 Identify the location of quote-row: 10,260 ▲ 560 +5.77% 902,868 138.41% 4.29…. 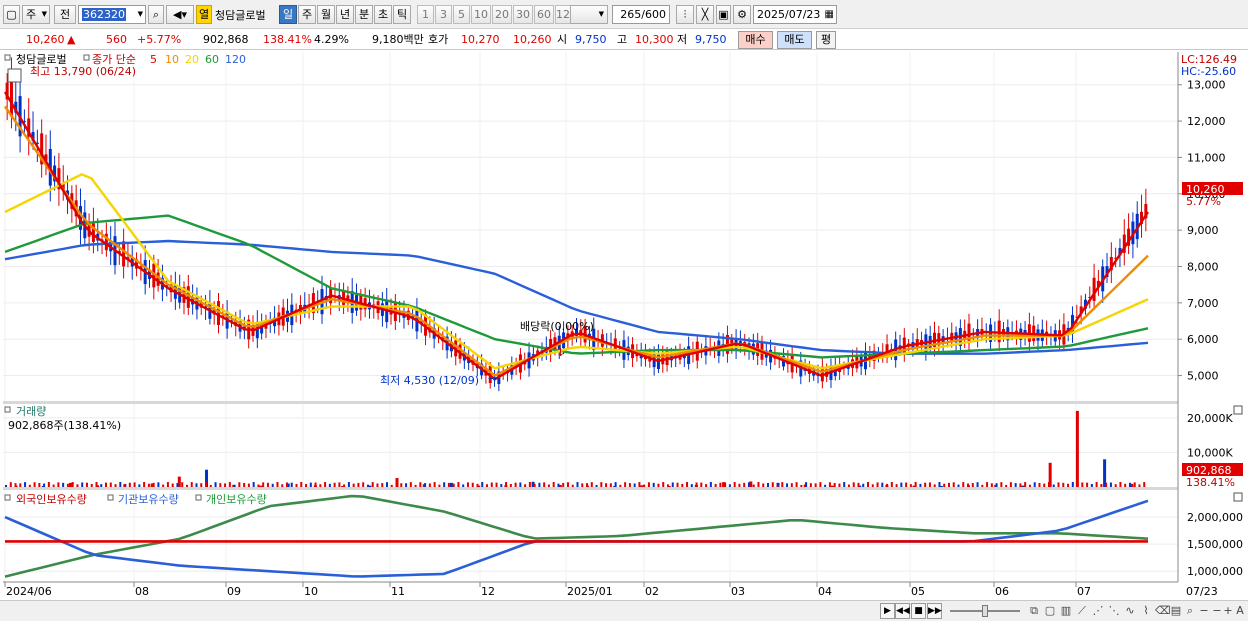
(624, 39).